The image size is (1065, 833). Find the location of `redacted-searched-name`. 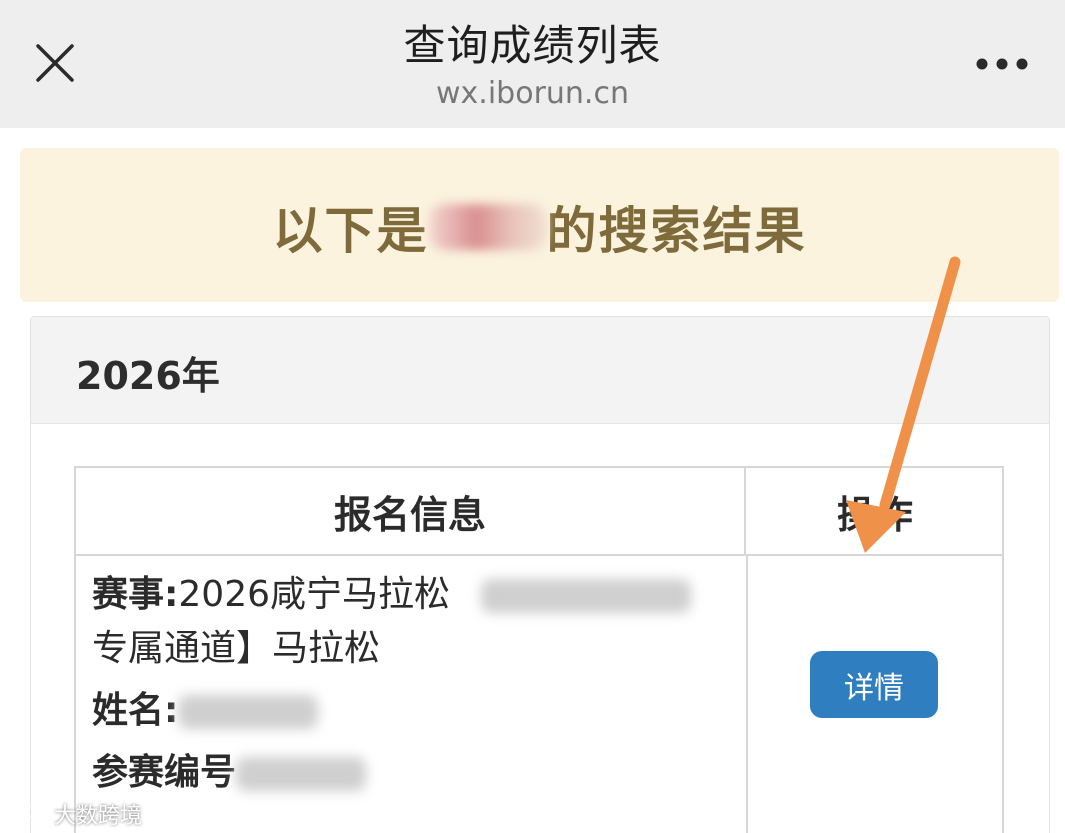

redacted-searched-name is located at coordinates (487, 227).